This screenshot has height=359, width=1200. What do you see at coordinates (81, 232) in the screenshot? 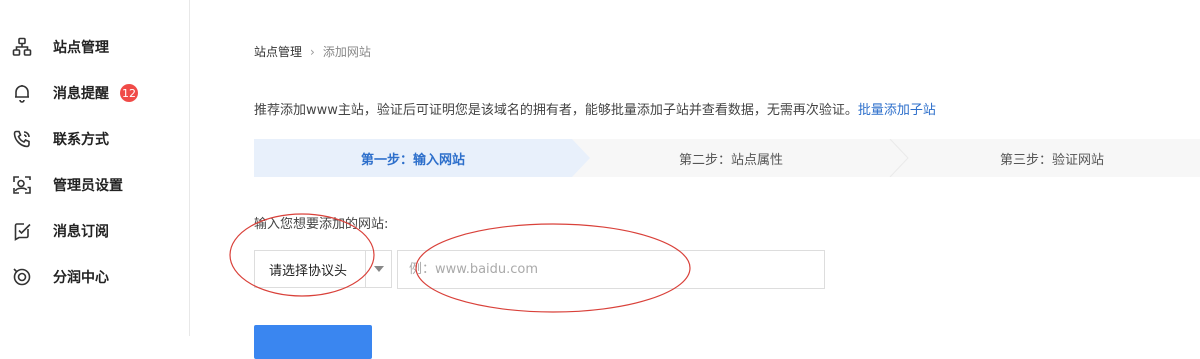
I see `sidebar-item-label: 消息订阅` at bounding box center [81, 232].